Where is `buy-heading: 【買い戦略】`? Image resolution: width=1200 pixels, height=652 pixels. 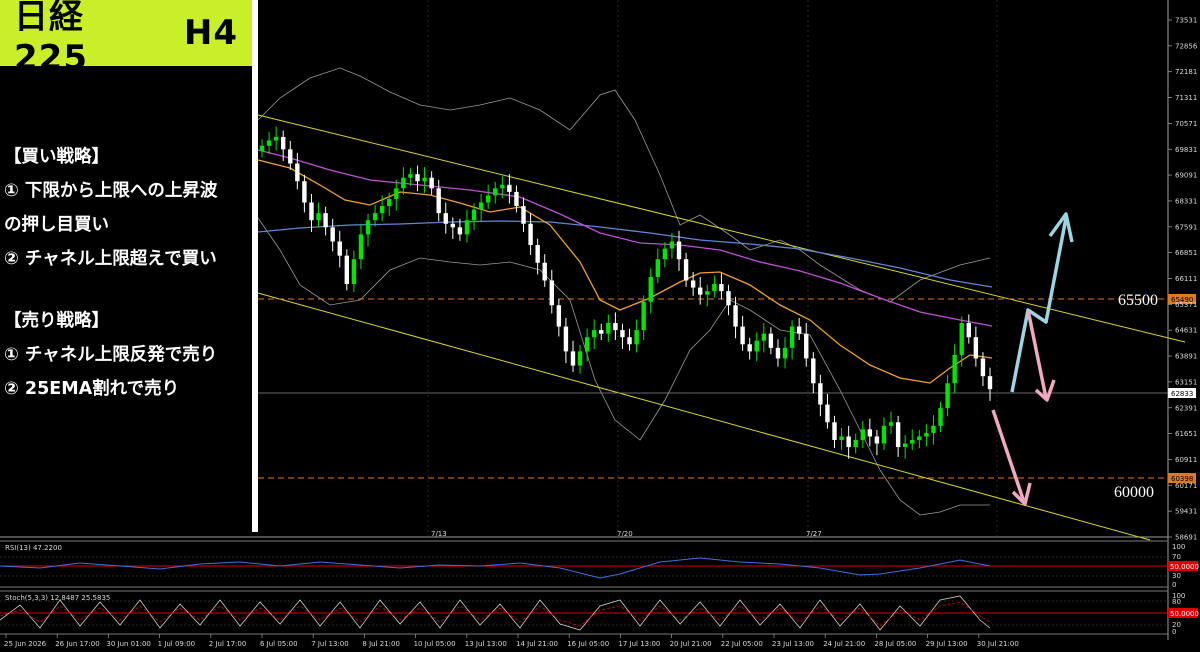
buy-heading: 【買い戦略】 is located at coordinates (56, 157).